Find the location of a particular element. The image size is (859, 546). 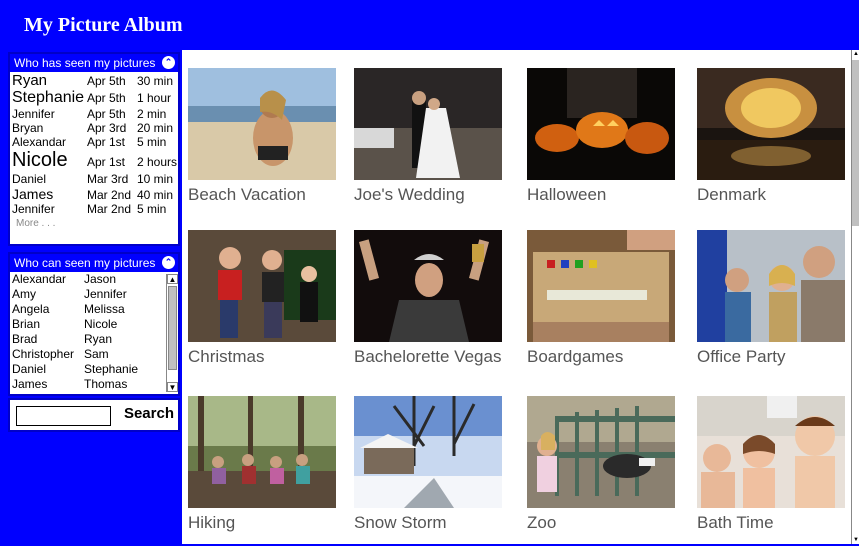

viewer-duration: 10 min is located at coordinates (155, 179).